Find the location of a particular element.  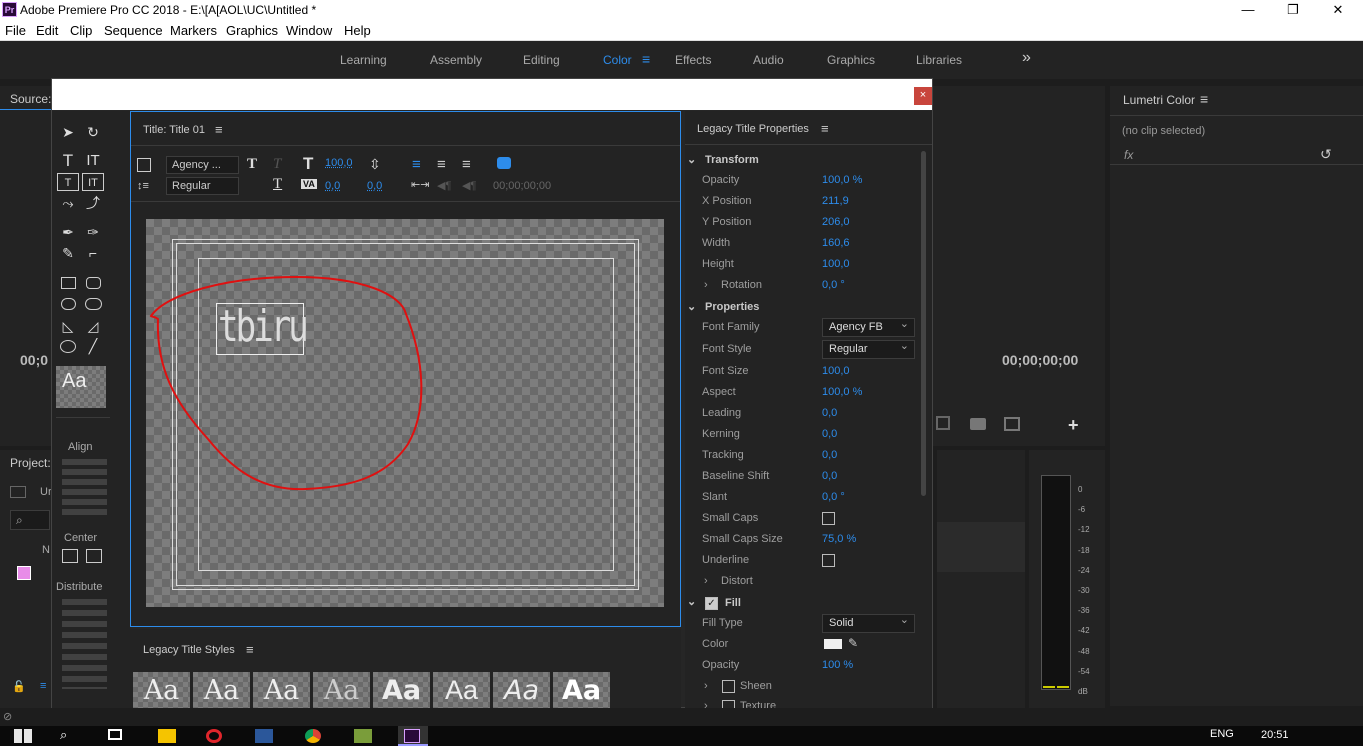

convert-anchor-tool-icon: ⌐ is located at coordinates (93, 253).